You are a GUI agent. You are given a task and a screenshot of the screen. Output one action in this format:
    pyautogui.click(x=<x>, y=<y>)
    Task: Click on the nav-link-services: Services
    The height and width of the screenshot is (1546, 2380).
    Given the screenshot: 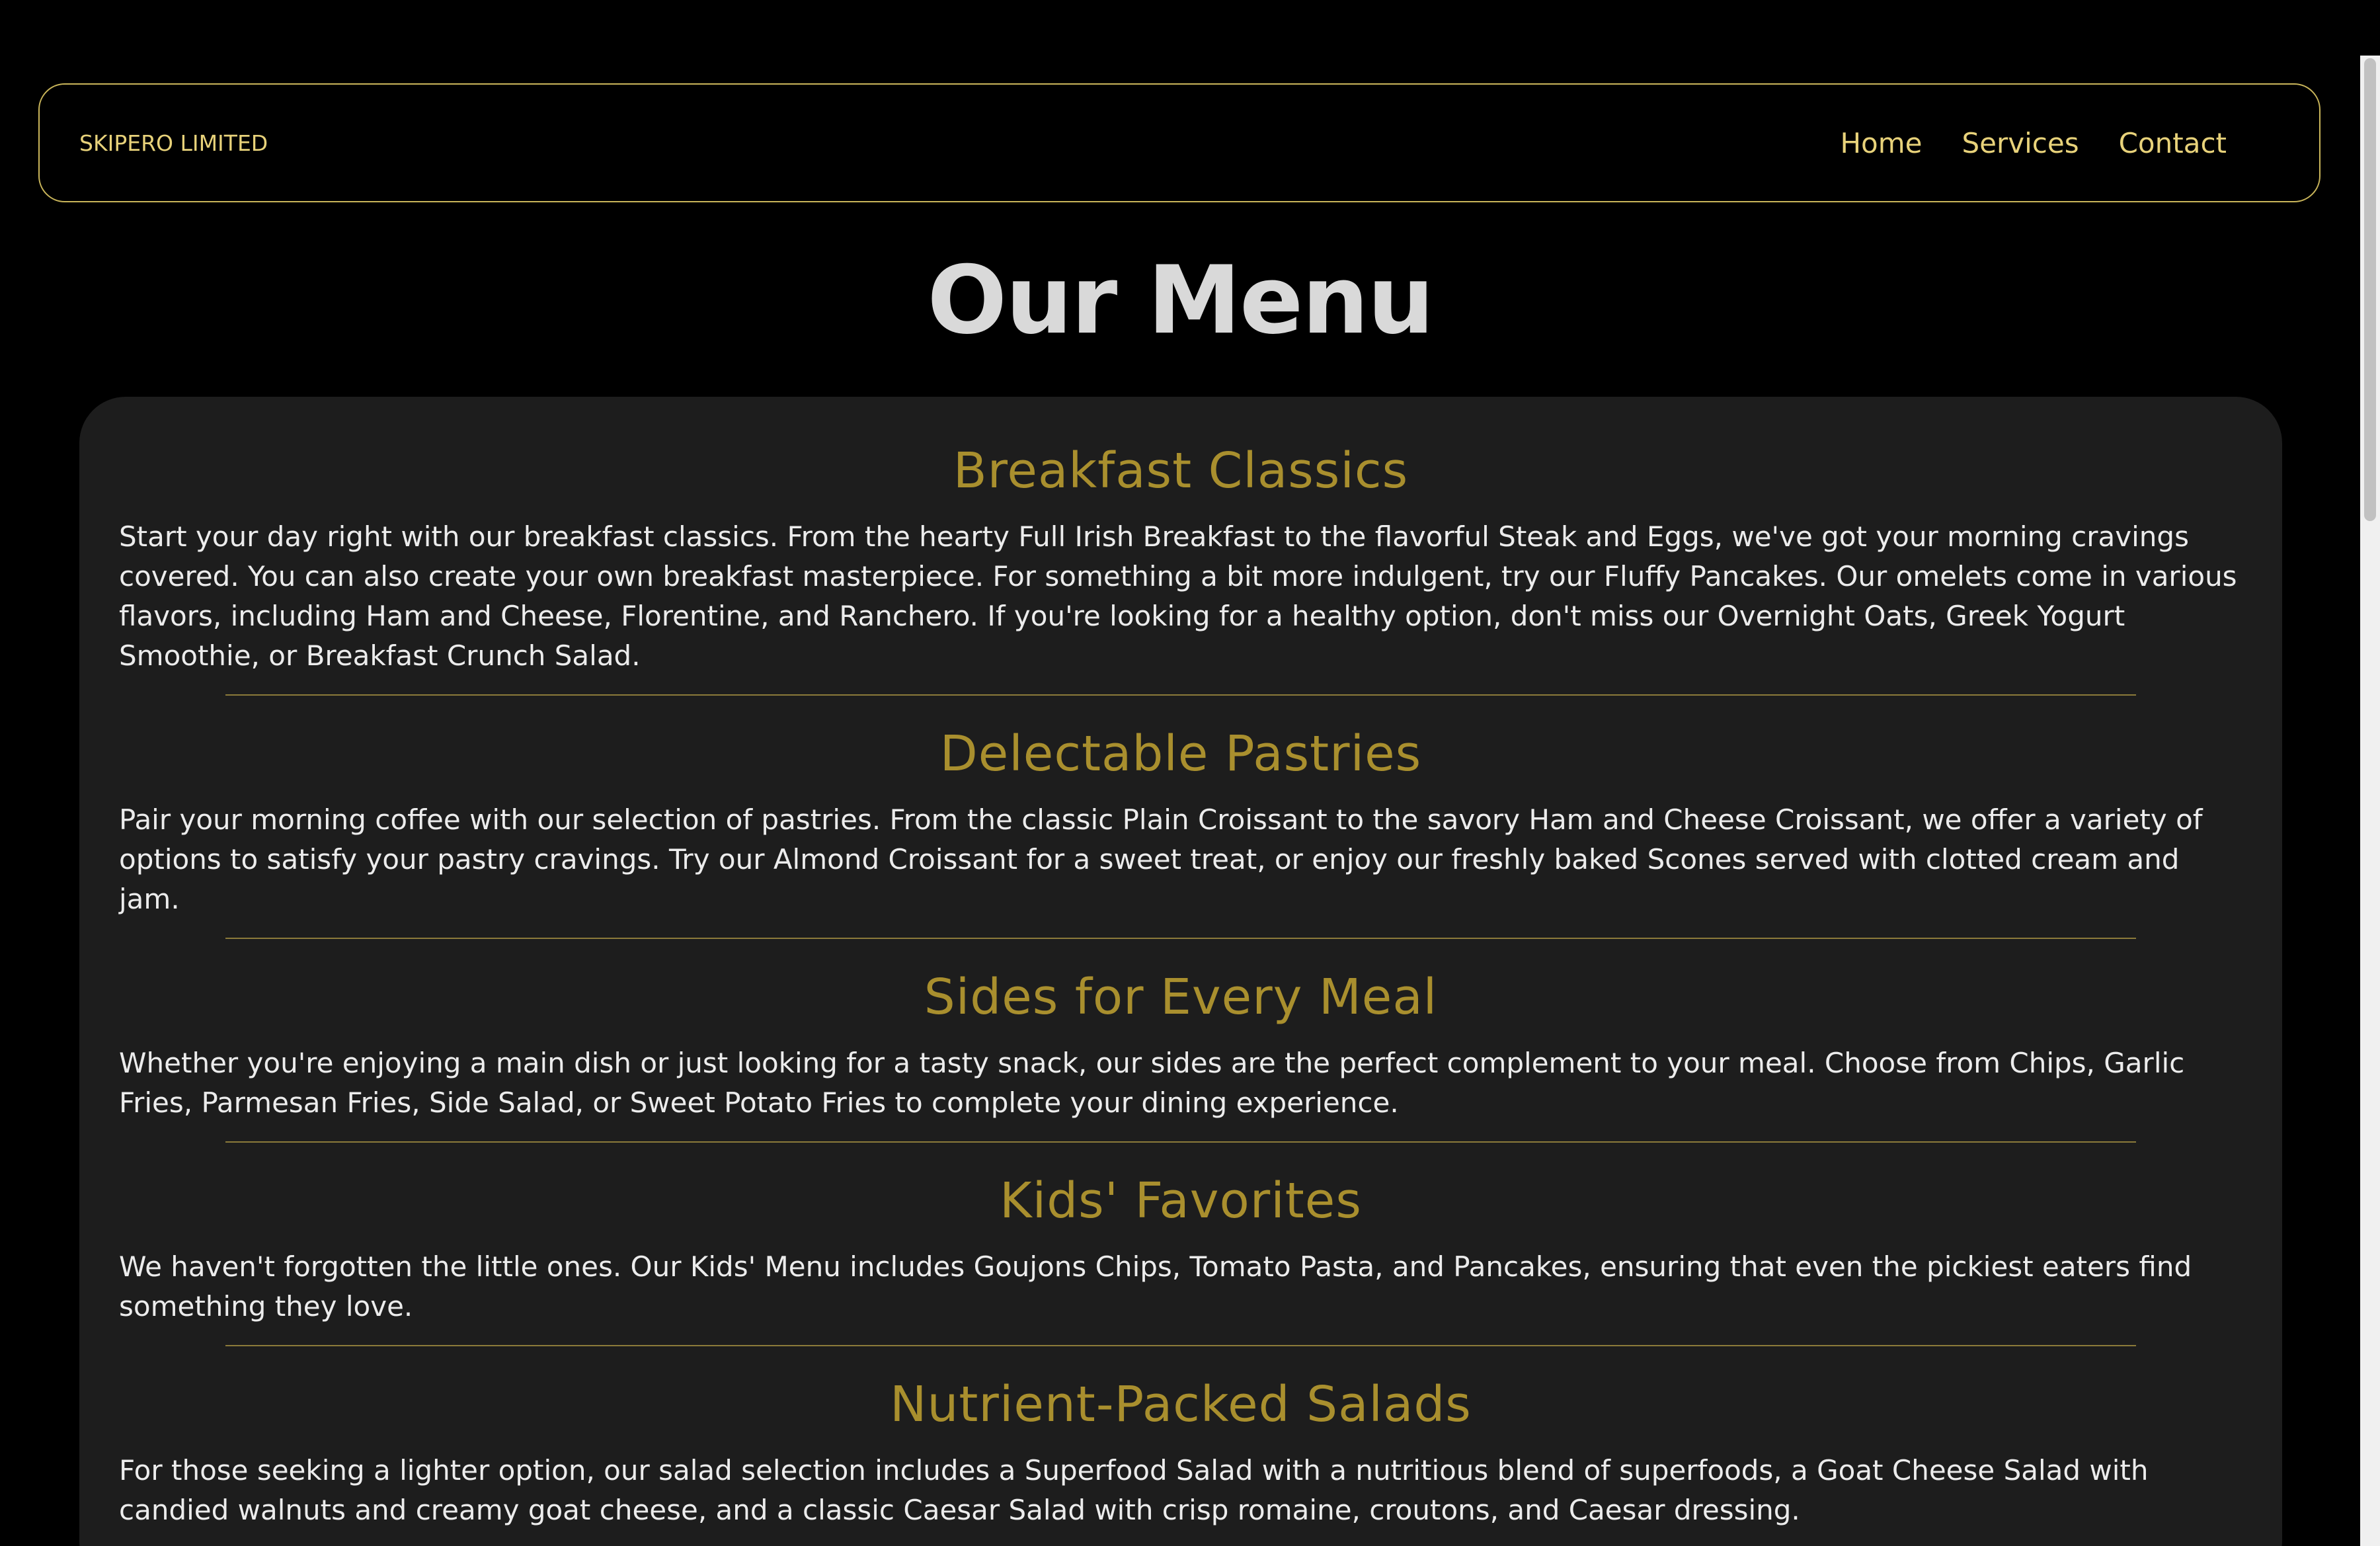 What is the action you would take?
    pyautogui.click(x=2020, y=143)
    